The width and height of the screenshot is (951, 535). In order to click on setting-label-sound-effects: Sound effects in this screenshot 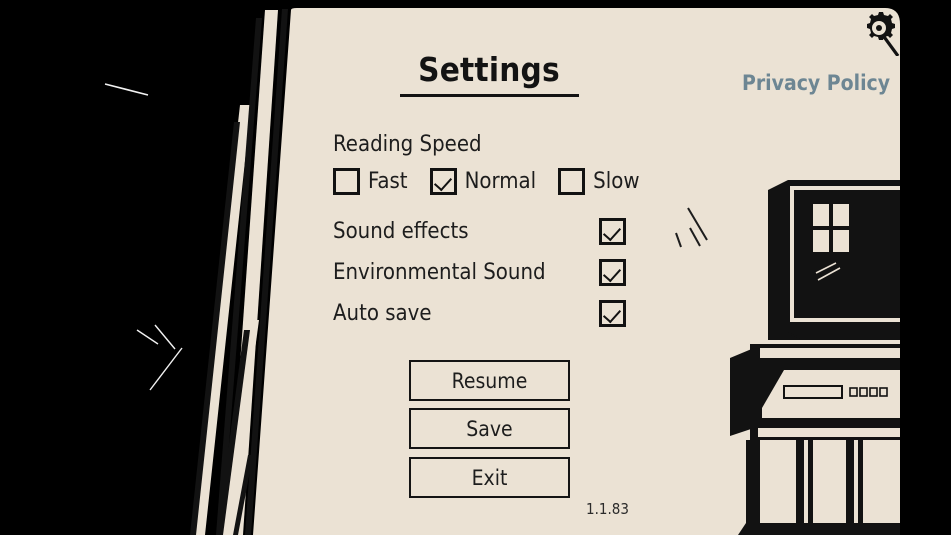, I will do `click(401, 231)`.